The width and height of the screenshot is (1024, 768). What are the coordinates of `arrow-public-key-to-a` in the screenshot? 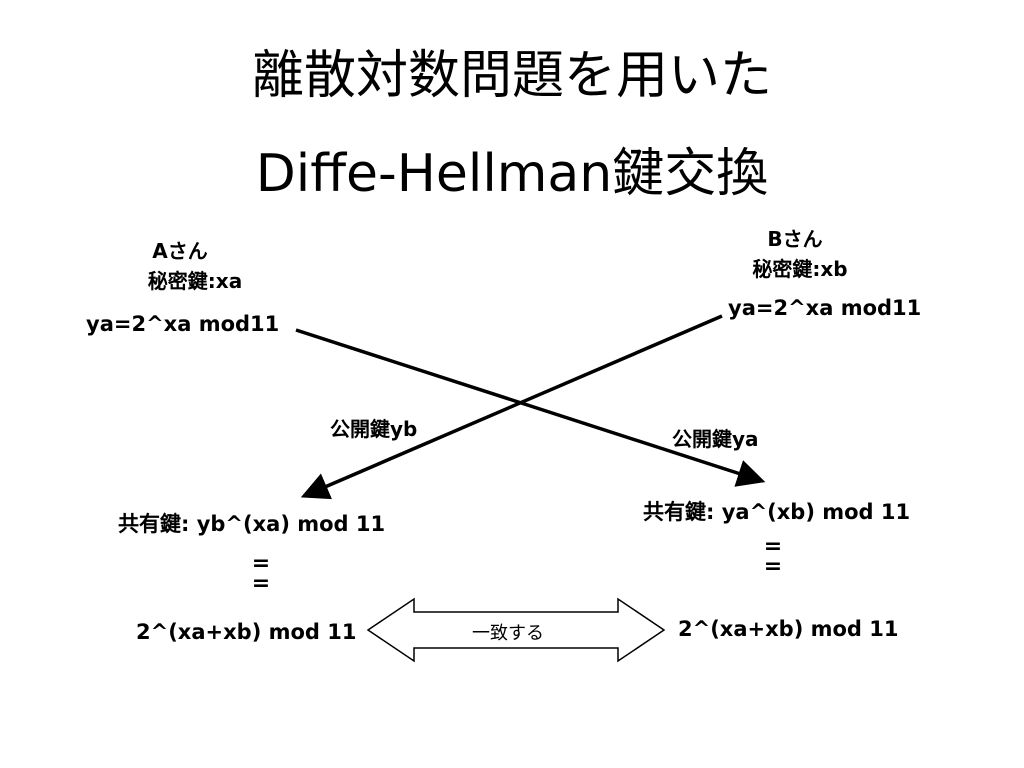 It's located at (511, 407).